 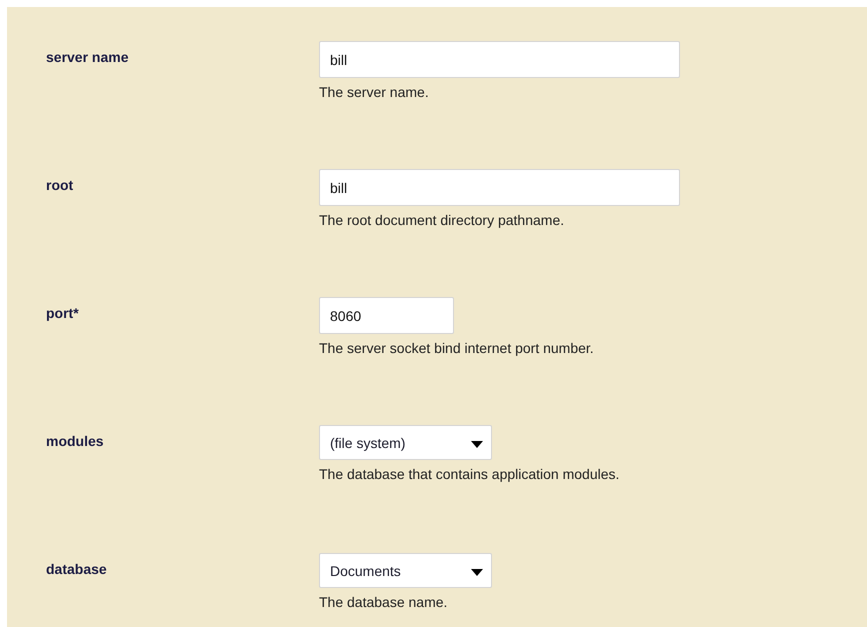 I want to click on help-text: The root document directory pathname., so click(x=441, y=220).